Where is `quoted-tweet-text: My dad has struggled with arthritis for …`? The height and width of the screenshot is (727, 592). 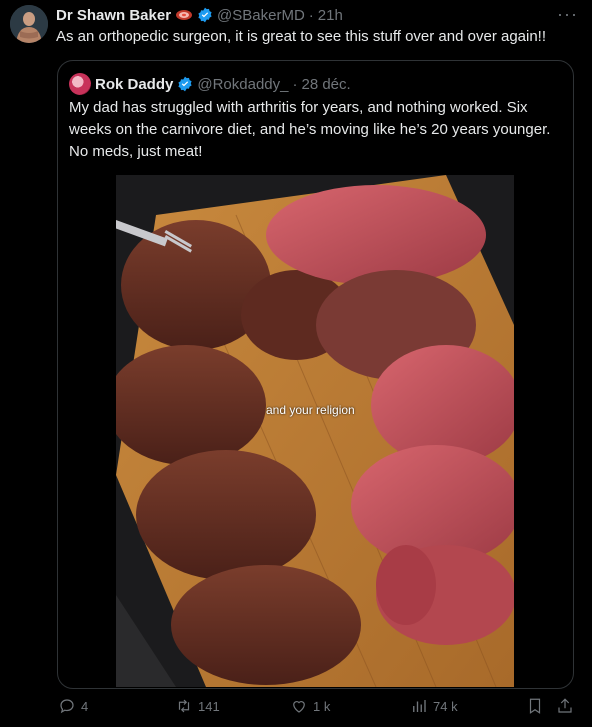 quoted-tweet-text: My dad has struggled with arthritis for … is located at coordinates (310, 129).